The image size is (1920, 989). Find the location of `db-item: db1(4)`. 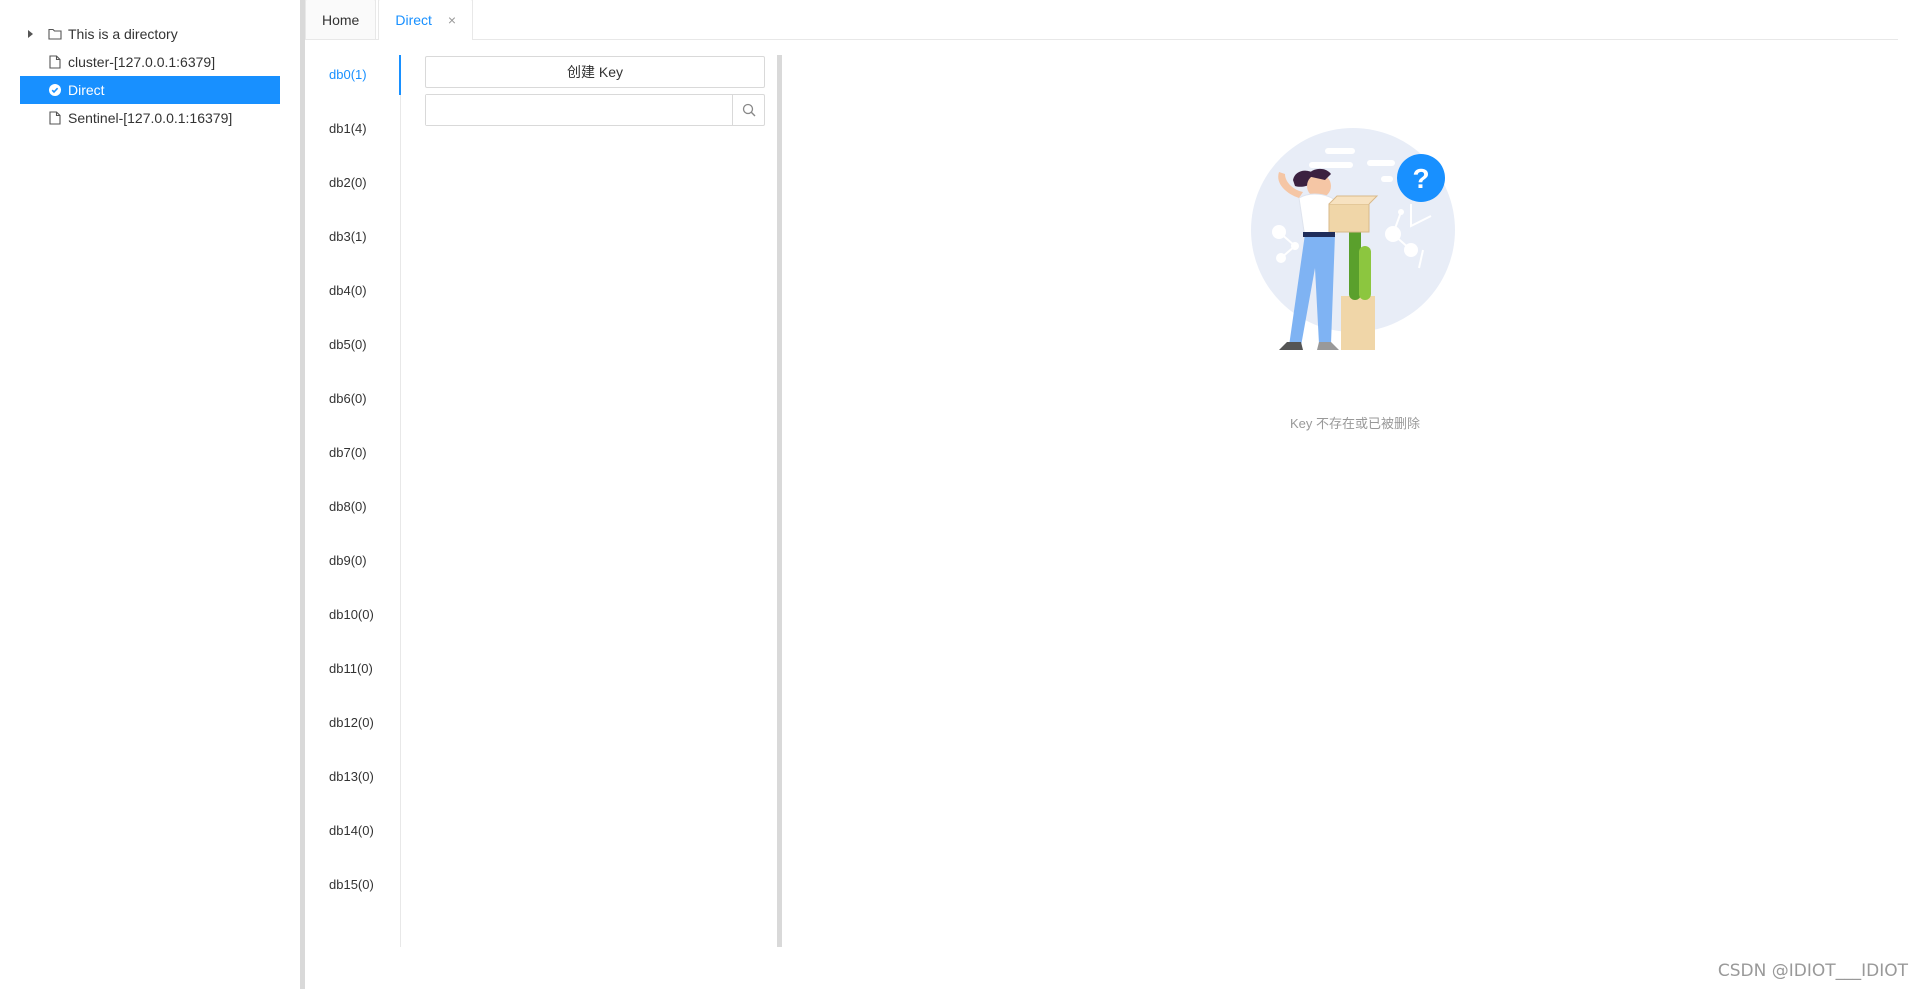

db-item: db1(4) is located at coordinates (352, 136).